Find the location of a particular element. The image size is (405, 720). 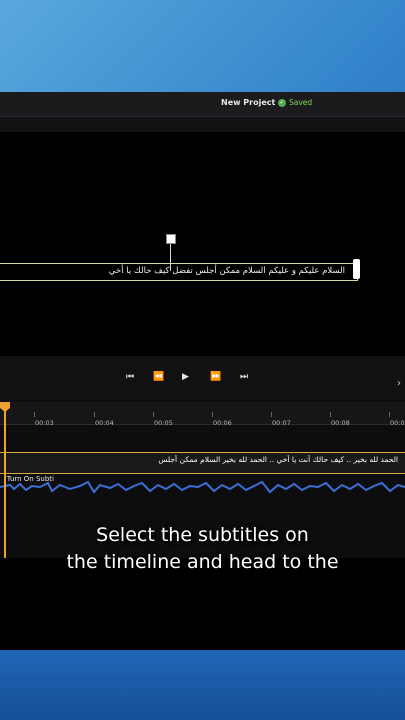

tutorial-caption-line-1: Select the subtitles on is located at coordinates (202, 535).